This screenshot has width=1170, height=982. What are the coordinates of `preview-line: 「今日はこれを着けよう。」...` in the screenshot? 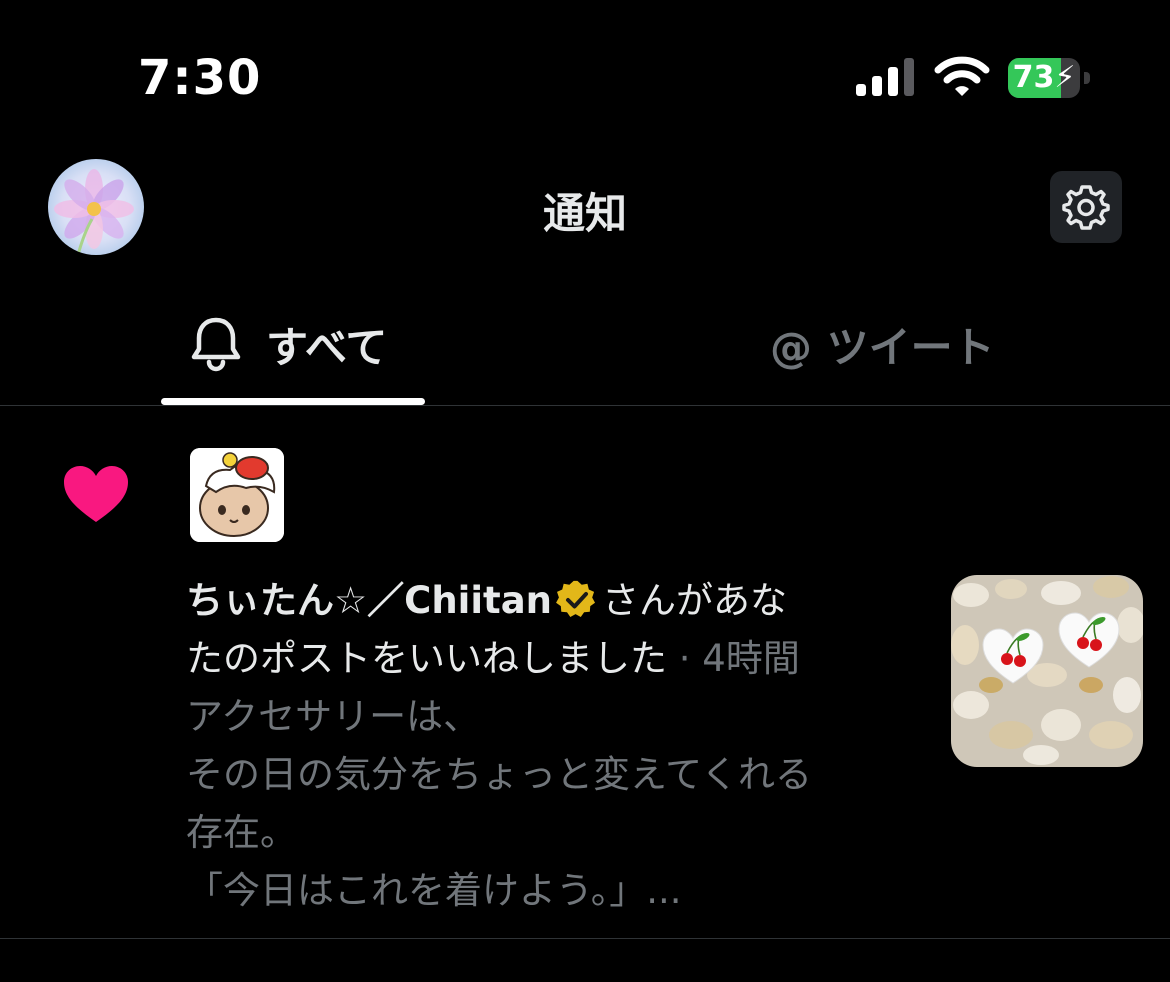 It's located at (434, 890).